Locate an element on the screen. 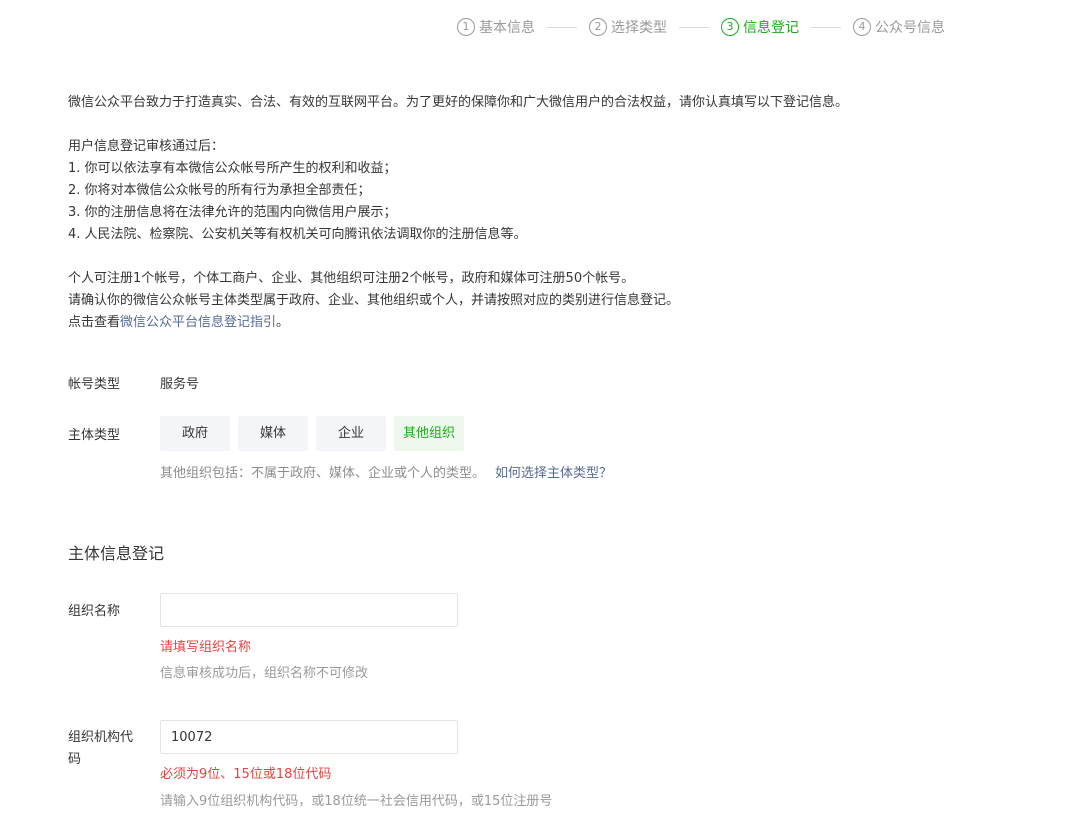 The image size is (1065, 814). intro-item: 1. 你可以依法享有本微信公众帐号所产生的权利和收益； is located at coordinates (232, 168).